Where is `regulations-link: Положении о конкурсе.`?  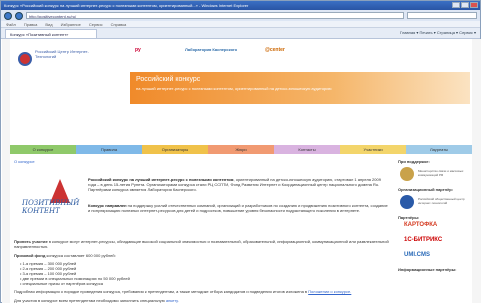
regulations-link: Положении о конкурсе. is located at coordinates (329, 291).